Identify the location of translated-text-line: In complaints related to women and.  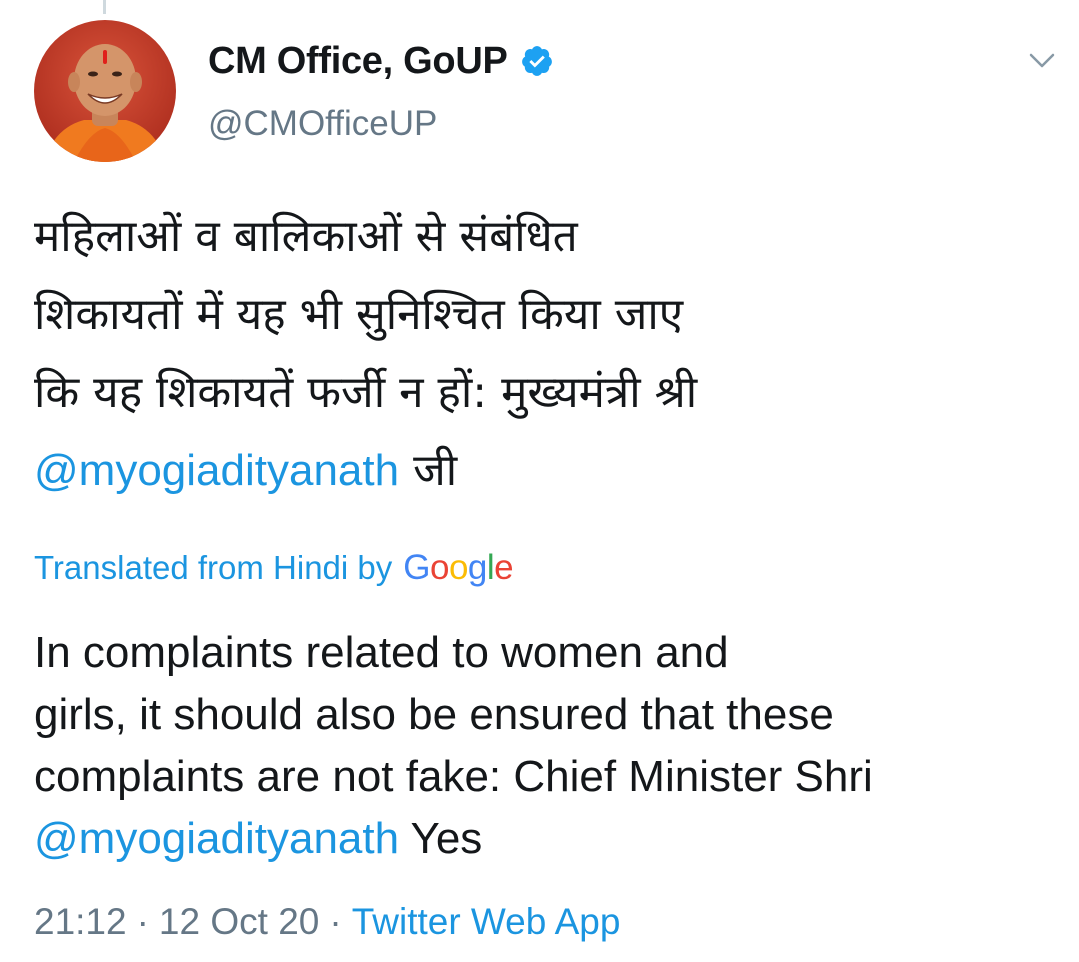
(381, 652).